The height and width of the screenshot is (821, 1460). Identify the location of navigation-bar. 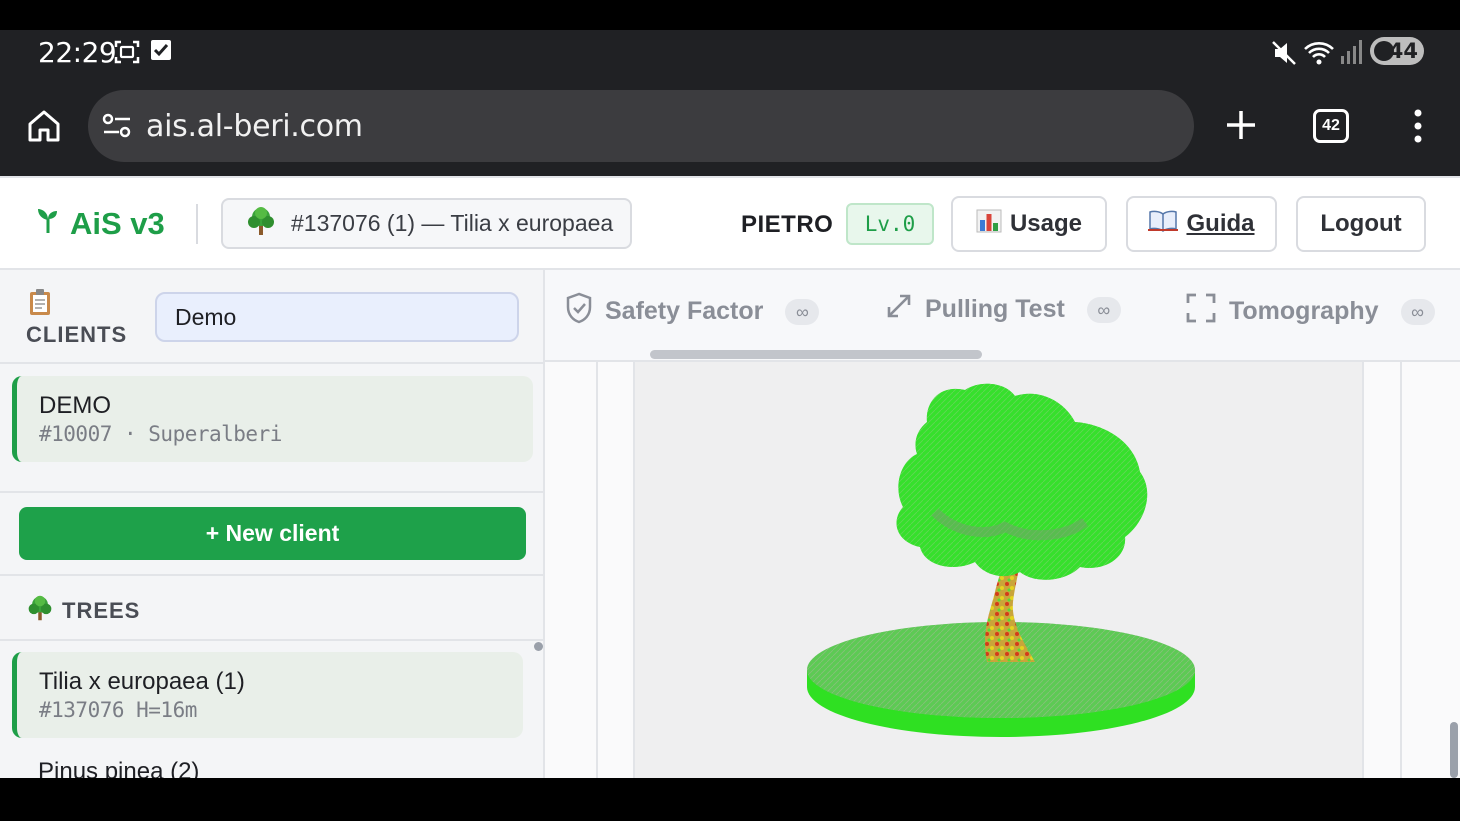
(730, 799).